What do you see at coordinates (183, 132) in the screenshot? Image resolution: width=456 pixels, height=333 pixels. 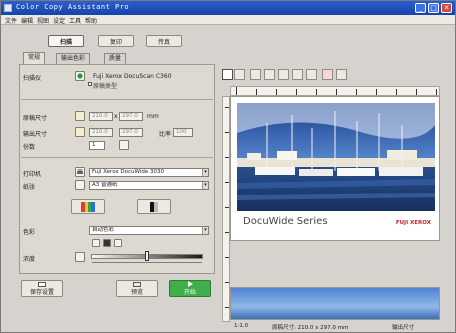 I see `ratio-field: 100` at bounding box center [183, 132].